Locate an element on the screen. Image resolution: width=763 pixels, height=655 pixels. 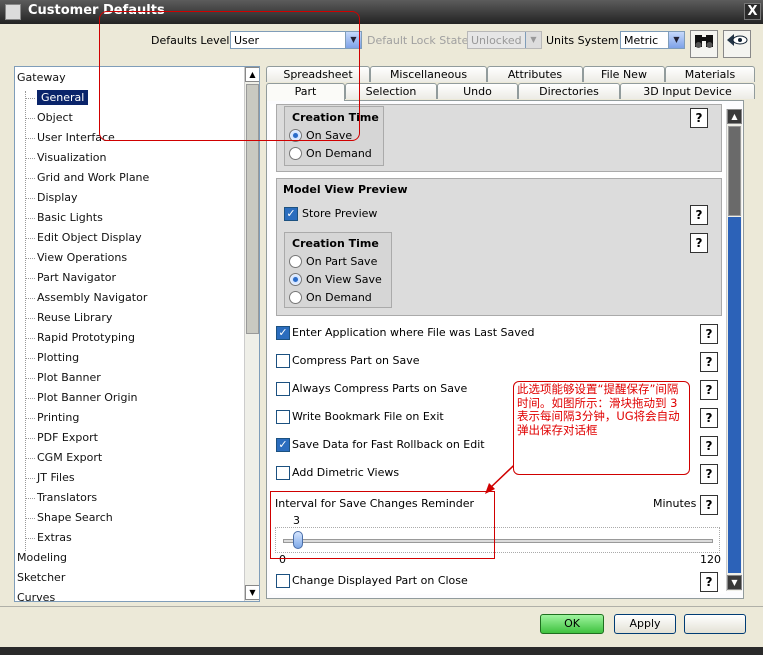
tree-item-plot-banner-origin: Plot Banner Origin is located at coordinates (81, 398).